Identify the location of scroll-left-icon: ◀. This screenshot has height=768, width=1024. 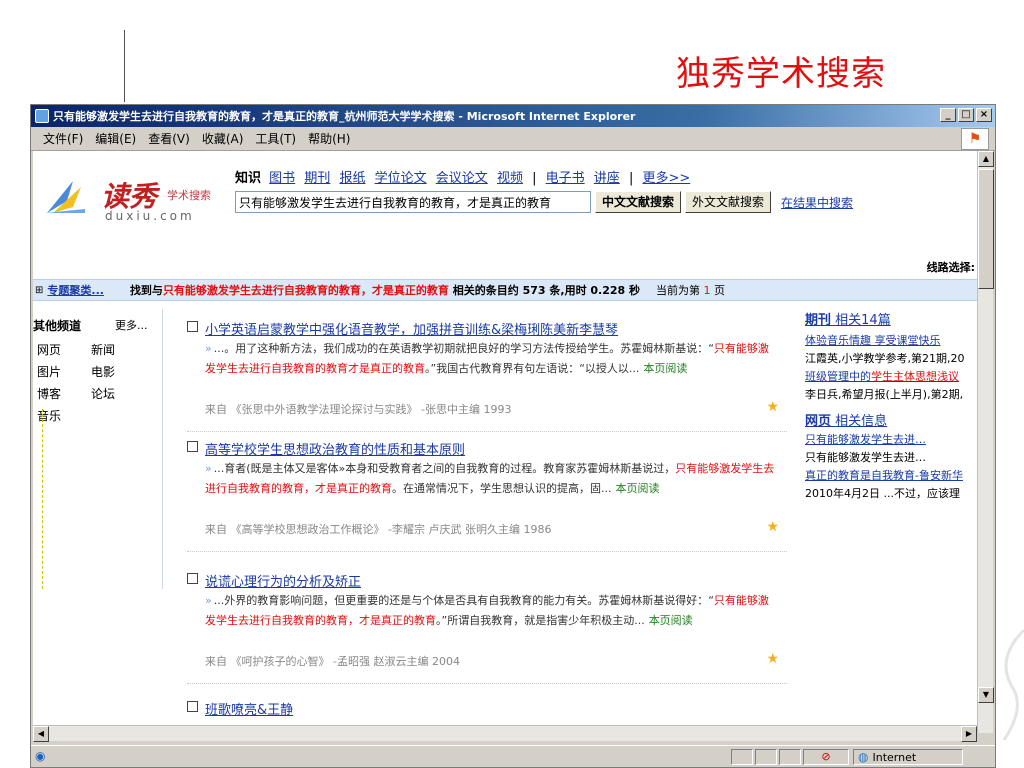
(41, 734).